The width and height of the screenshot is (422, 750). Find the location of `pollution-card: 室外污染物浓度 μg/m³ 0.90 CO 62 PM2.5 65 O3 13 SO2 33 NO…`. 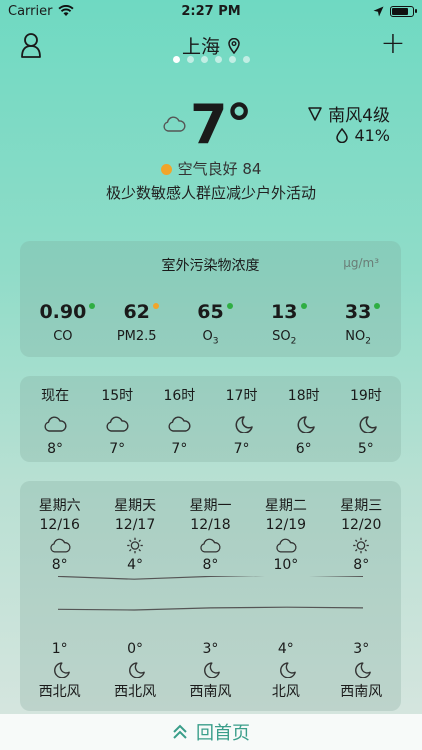

pollution-card: 室外污染物浓度 μg/m³ 0.90 CO 62 PM2.5 65 O3 13 SO2 33 NO… is located at coordinates (210, 299).